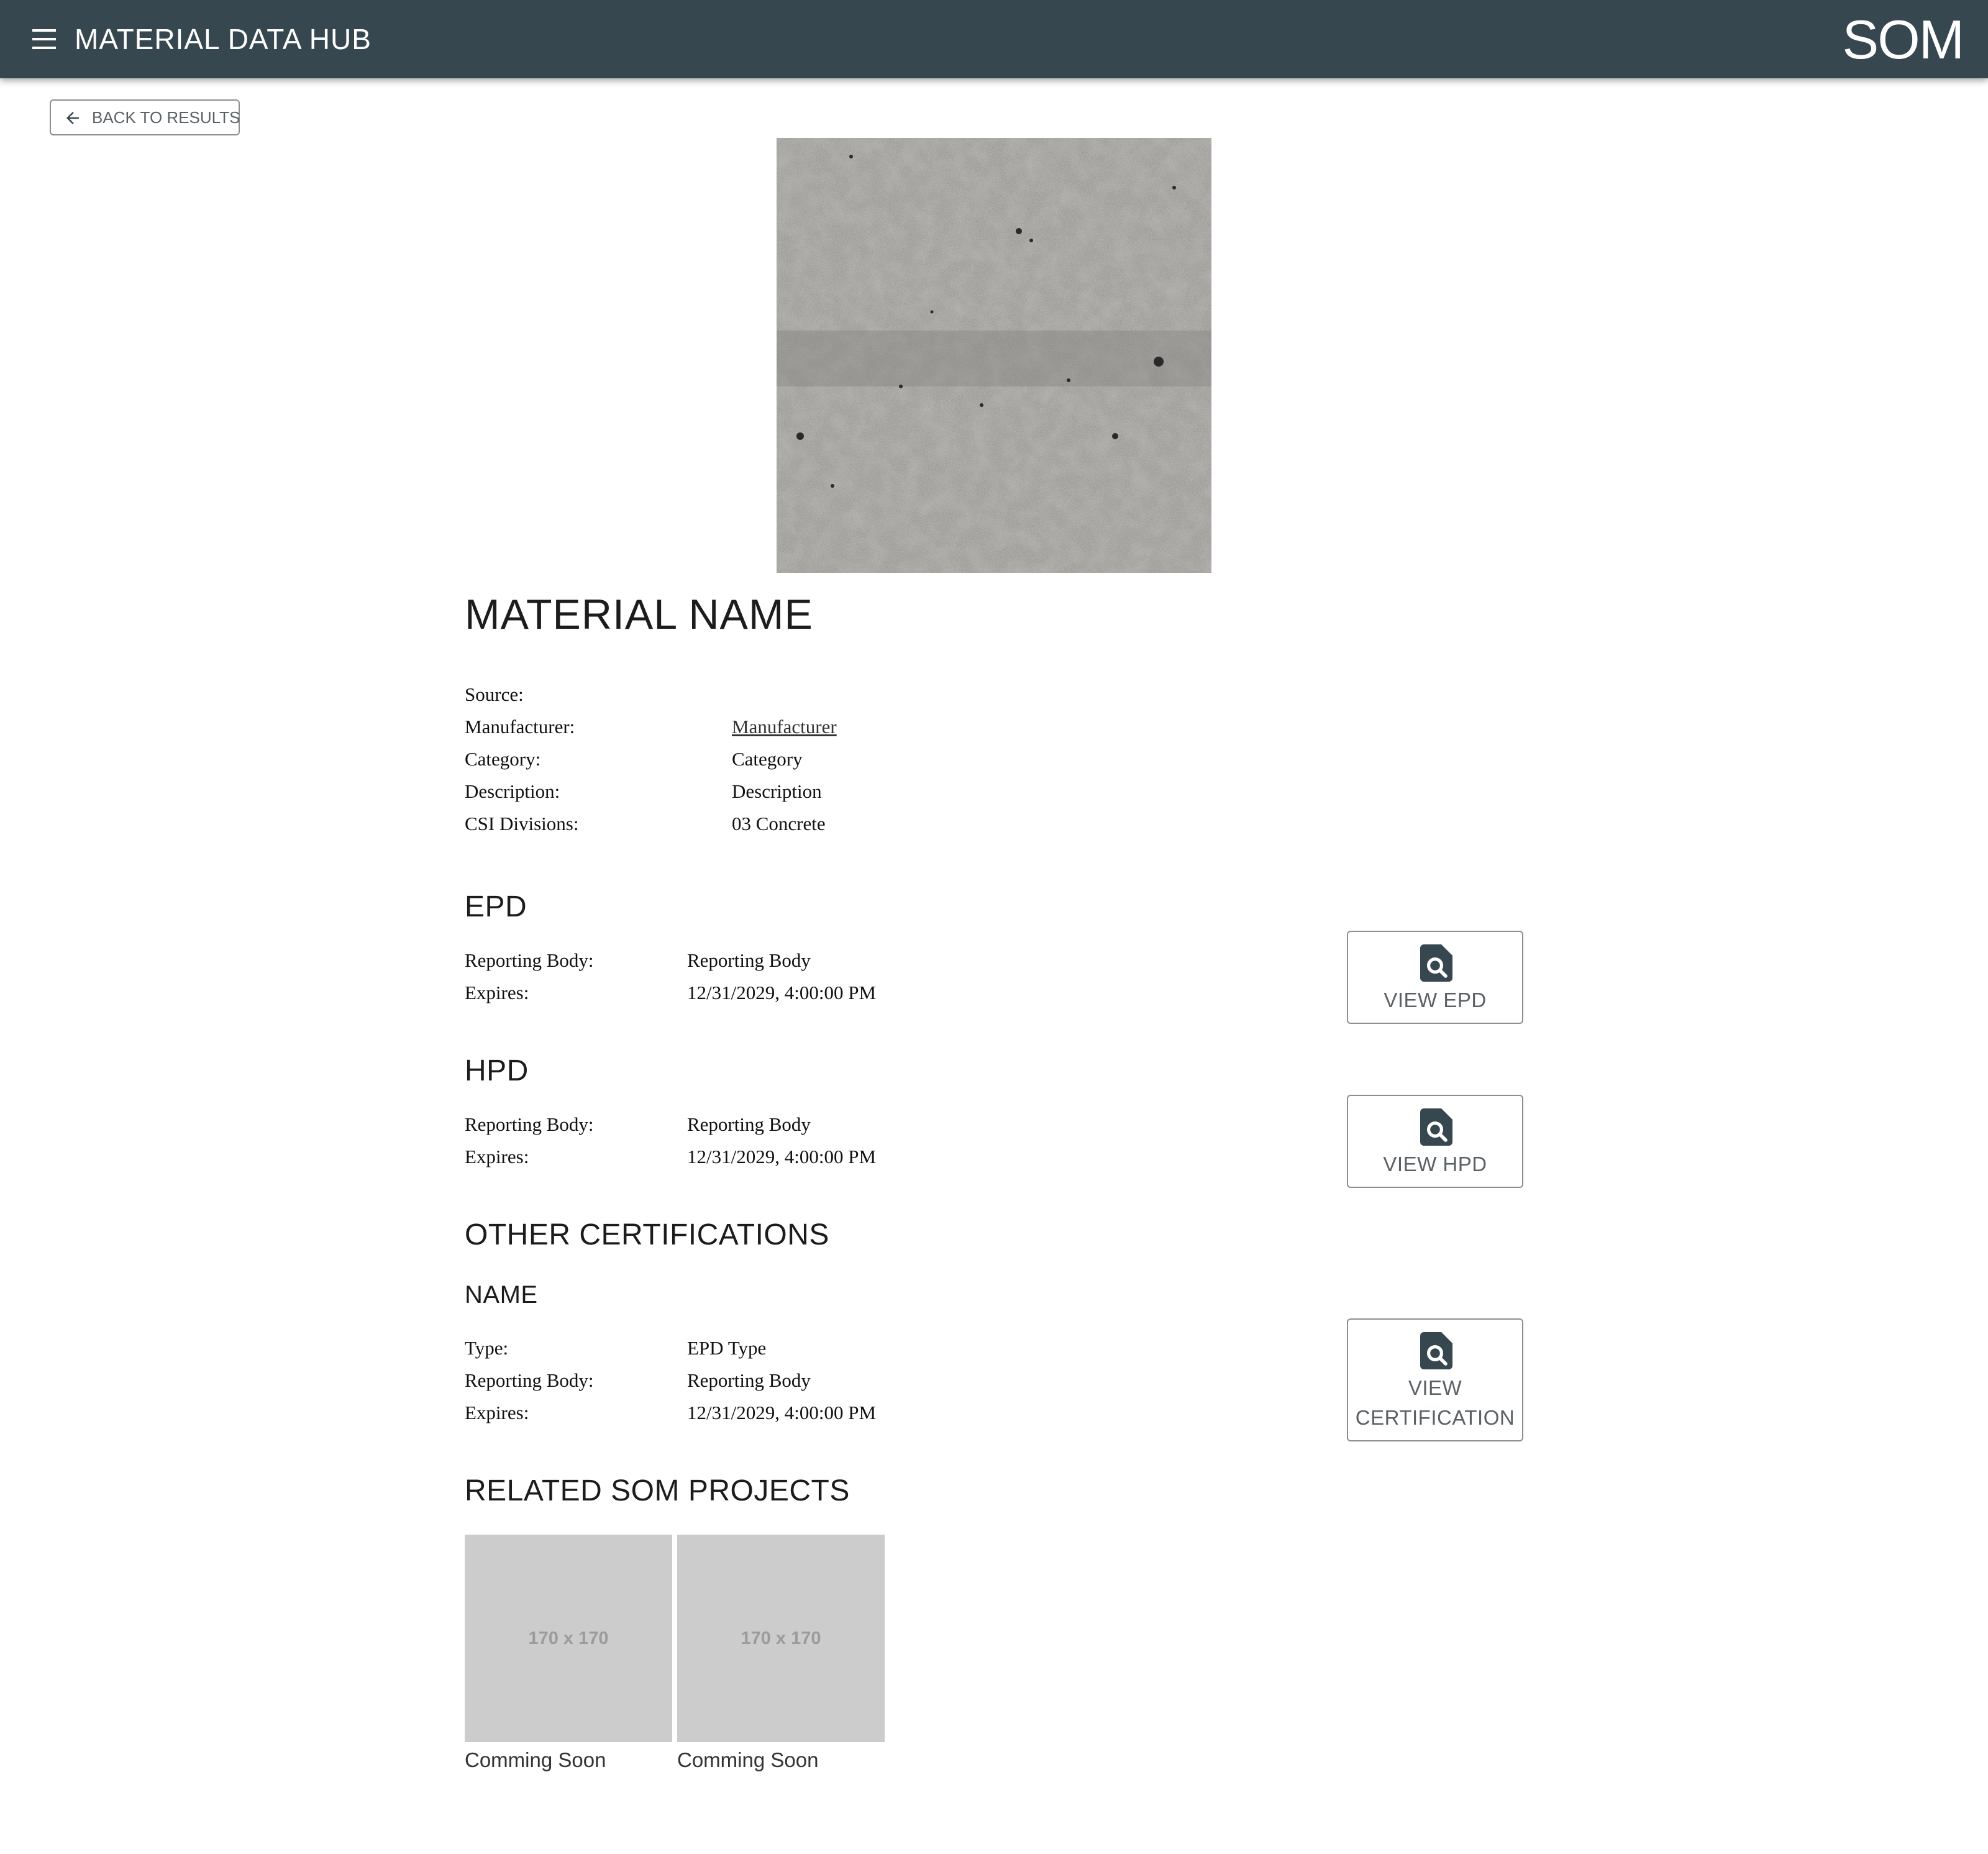 Image resolution: width=1988 pixels, height=1854 pixels. What do you see at coordinates (767, 759) in the screenshot?
I see `detail-value-category: Category` at bounding box center [767, 759].